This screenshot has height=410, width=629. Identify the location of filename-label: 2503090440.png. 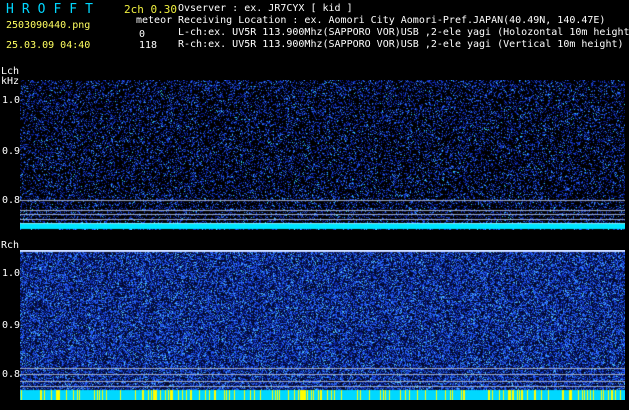
(48, 25).